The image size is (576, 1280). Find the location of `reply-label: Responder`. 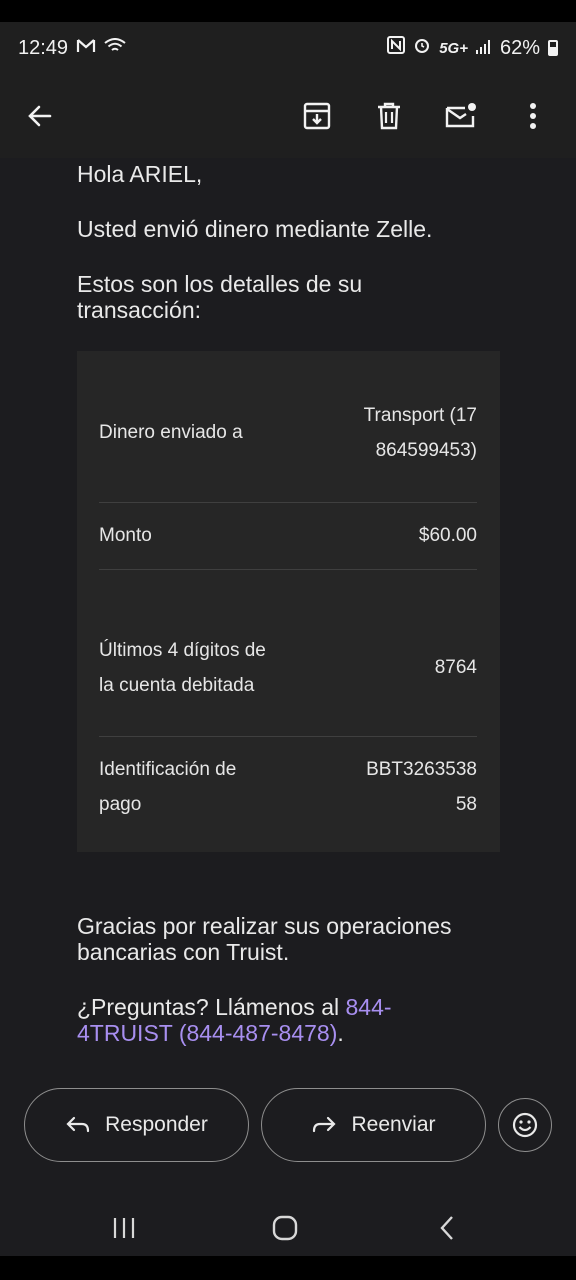

reply-label: Responder is located at coordinates (156, 1124).